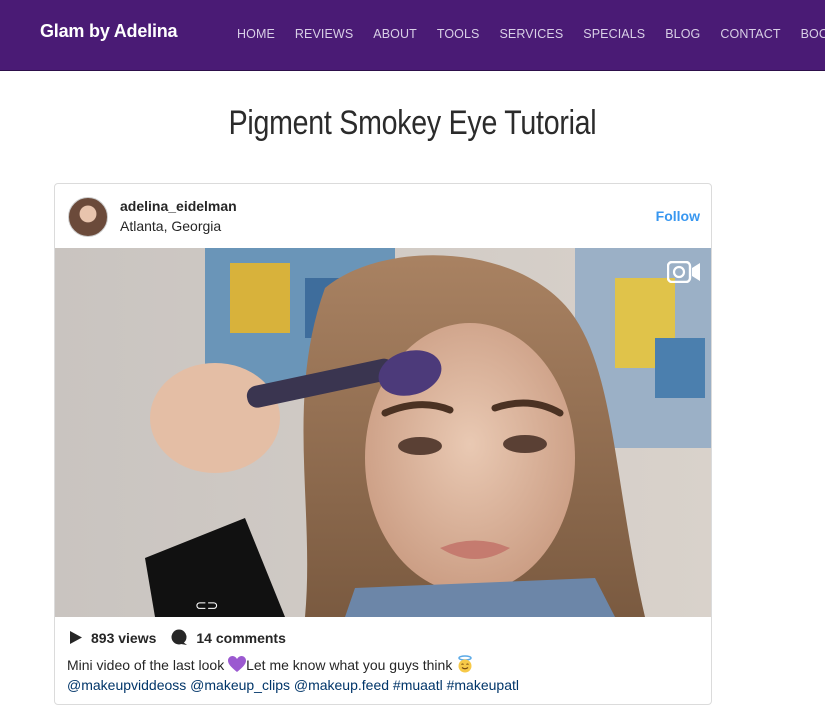 Image resolution: width=825 pixels, height=705 pixels. Describe the element at coordinates (88, 217) in the screenshot. I see `avatar` at that location.